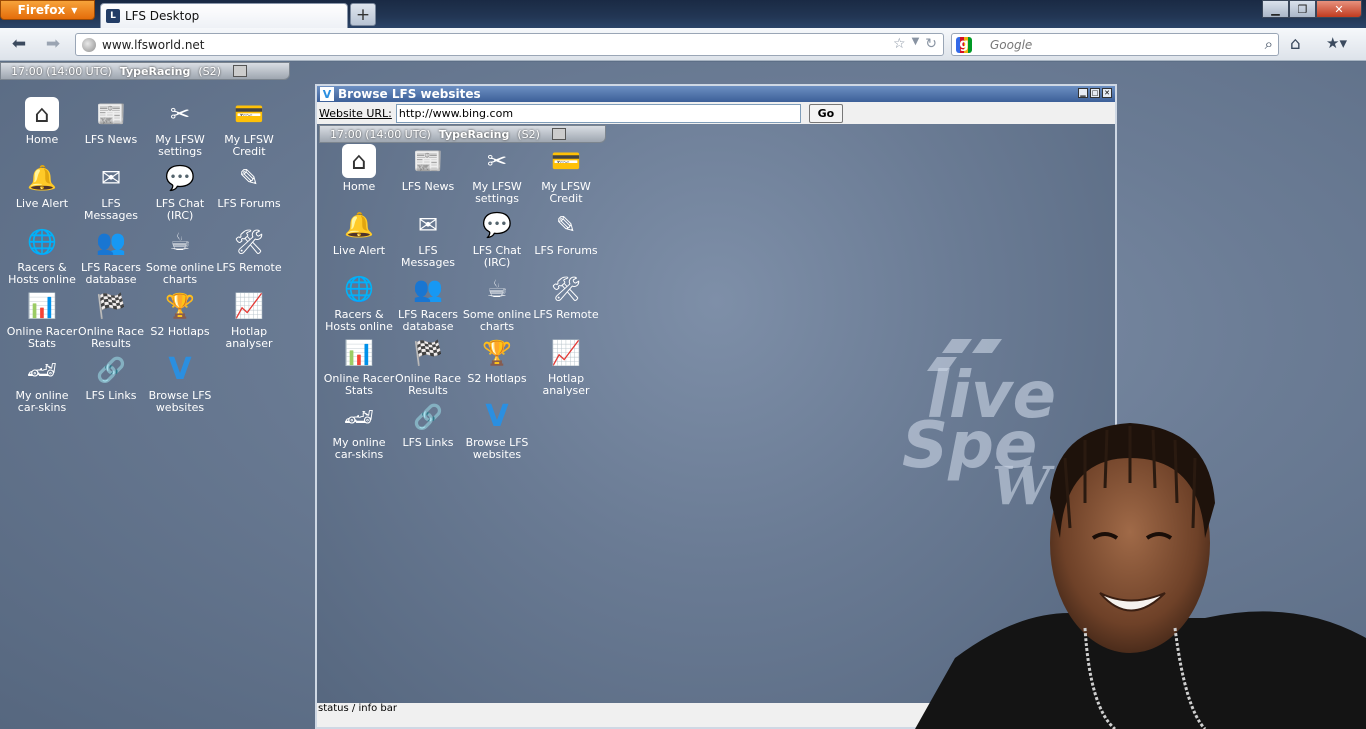 This screenshot has height=729, width=1366. Describe the element at coordinates (598, 113) in the screenshot. I see `url-input` at that location.